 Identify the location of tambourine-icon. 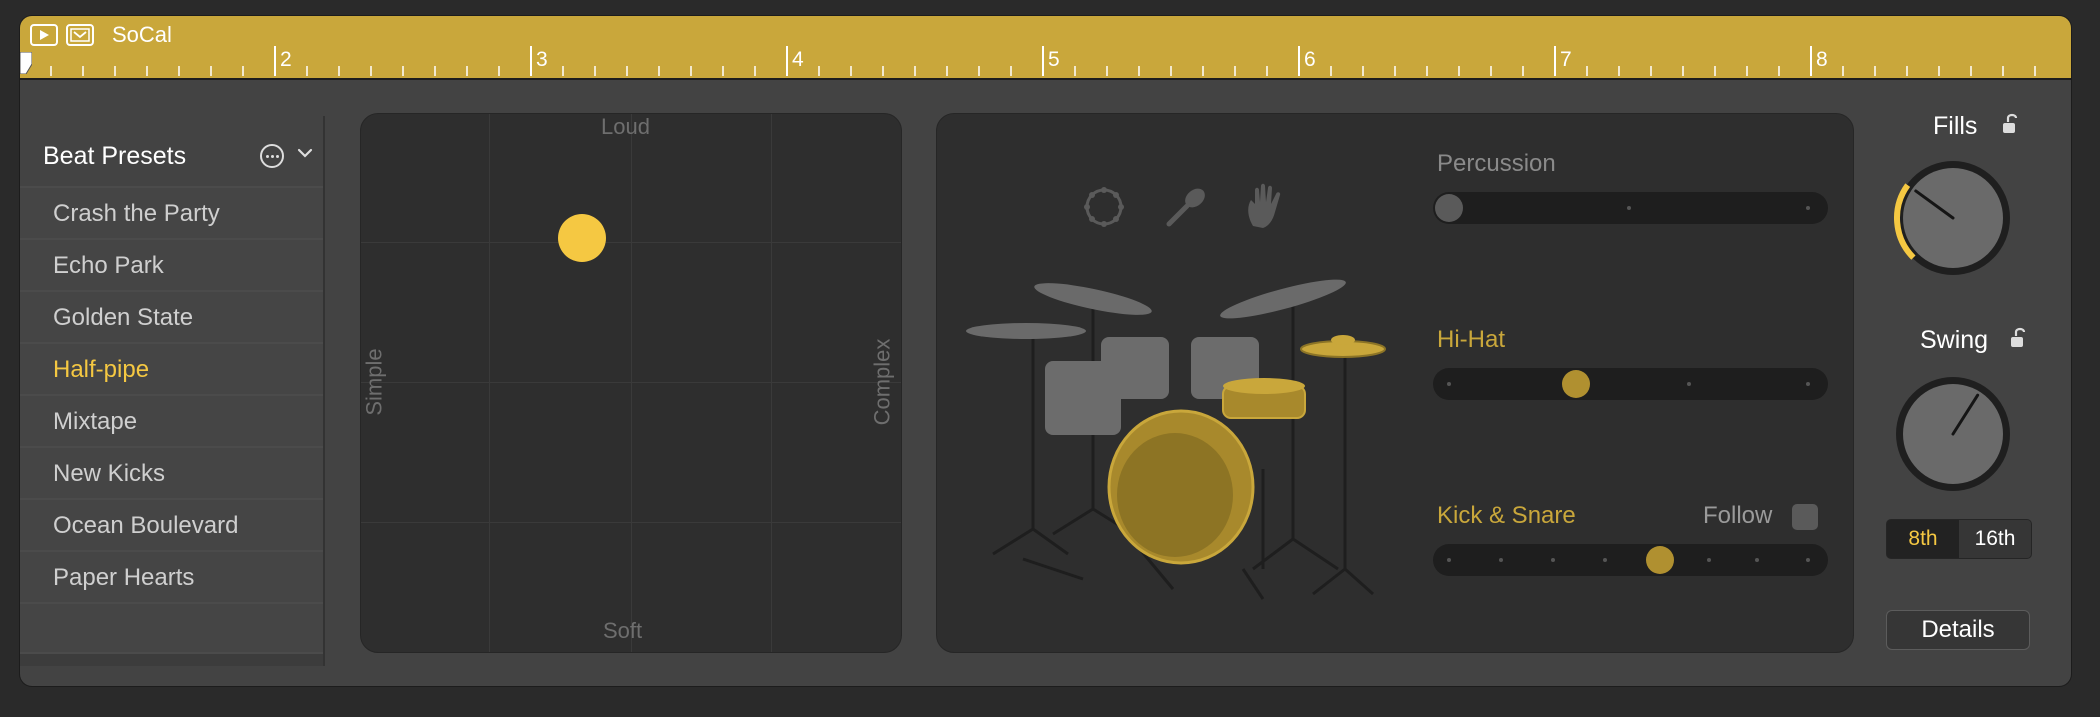
(1104, 207).